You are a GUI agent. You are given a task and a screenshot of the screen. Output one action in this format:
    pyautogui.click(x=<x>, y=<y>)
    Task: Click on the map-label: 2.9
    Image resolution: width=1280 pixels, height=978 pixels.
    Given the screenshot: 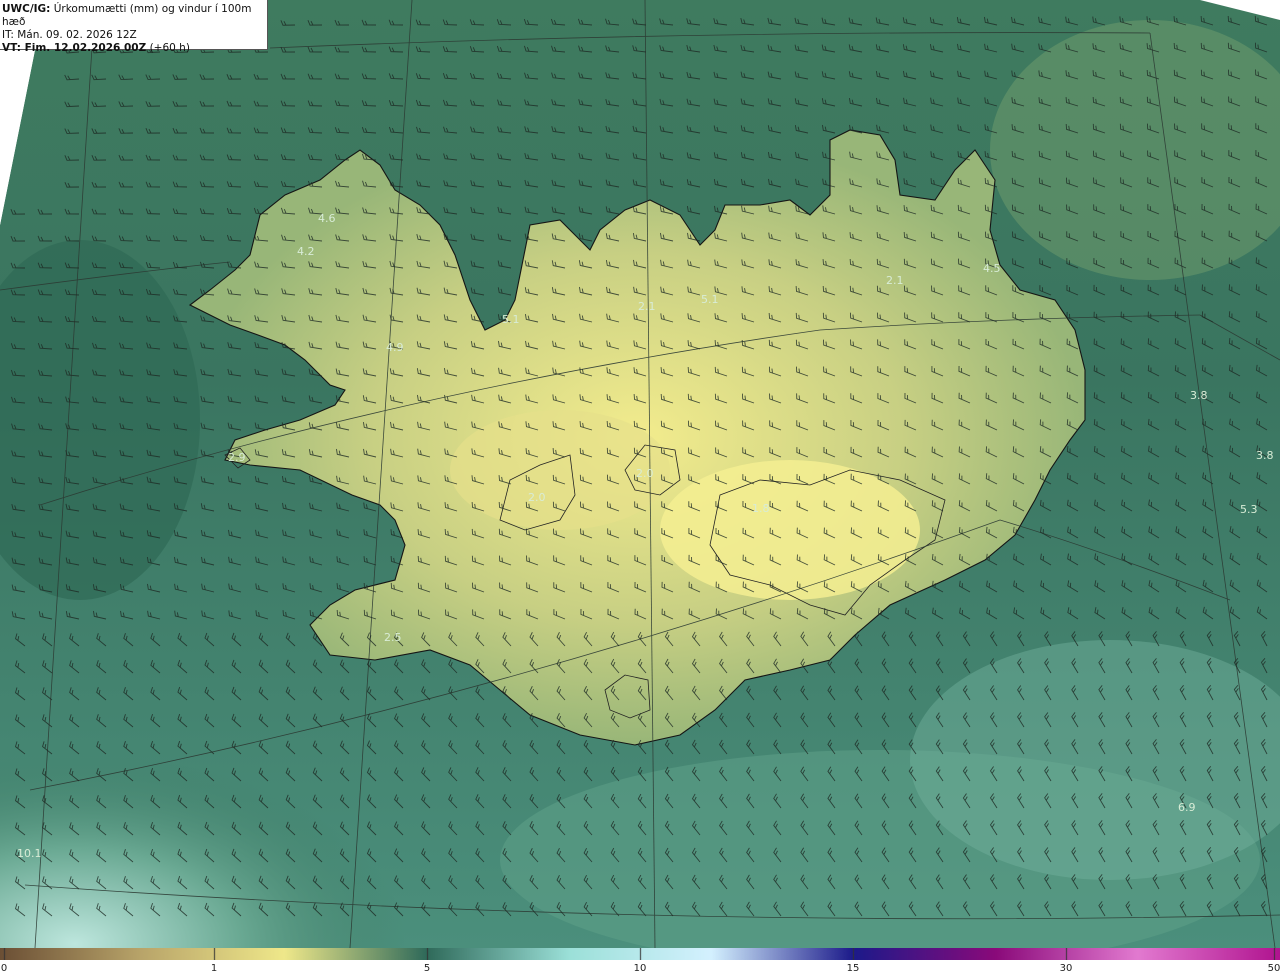 What is the action you would take?
    pyautogui.click(x=237, y=457)
    